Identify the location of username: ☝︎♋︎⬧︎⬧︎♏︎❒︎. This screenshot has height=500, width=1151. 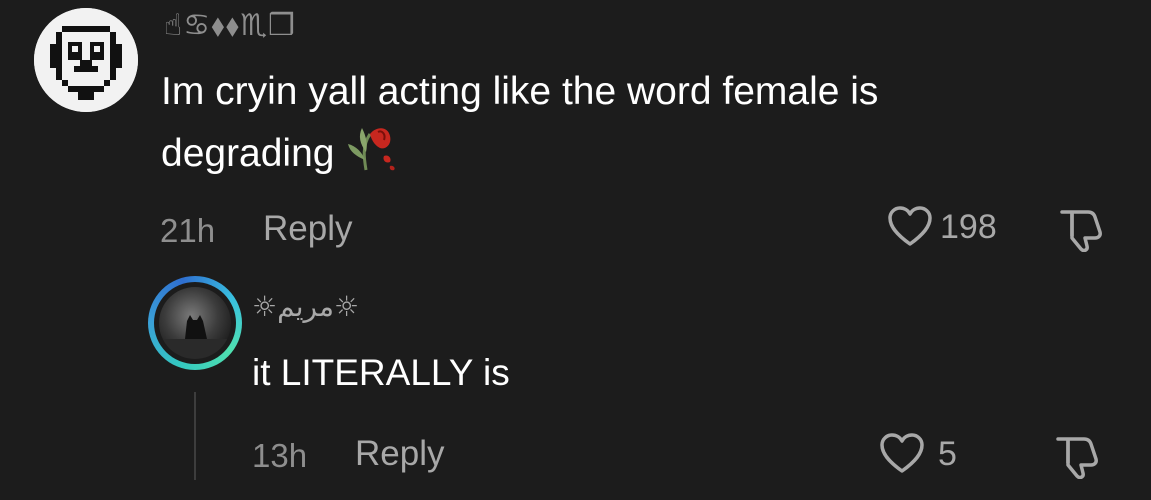
(230, 25).